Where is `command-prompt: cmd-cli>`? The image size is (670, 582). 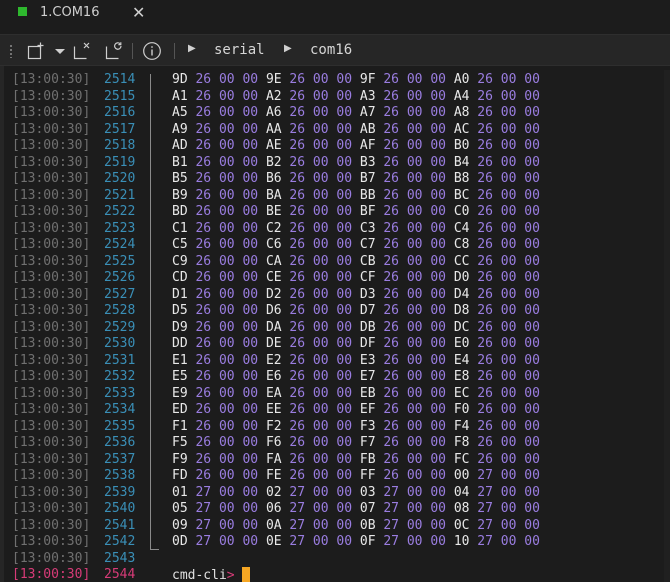 command-prompt: cmd-cli> is located at coordinates (211, 574).